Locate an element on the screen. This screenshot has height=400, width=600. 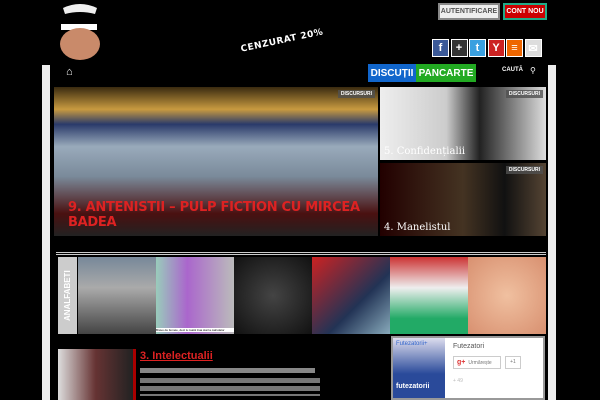
home-icon: ⌂ is located at coordinates (69, 72).